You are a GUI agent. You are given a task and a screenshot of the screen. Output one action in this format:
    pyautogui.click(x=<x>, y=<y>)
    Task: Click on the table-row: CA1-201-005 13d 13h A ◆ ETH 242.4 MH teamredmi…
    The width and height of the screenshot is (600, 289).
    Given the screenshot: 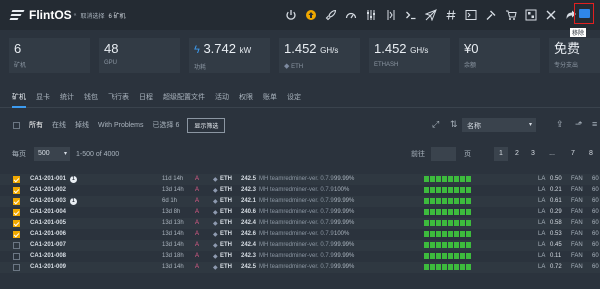 What is the action you would take?
    pyautogui.click(x=300, y=223)
    